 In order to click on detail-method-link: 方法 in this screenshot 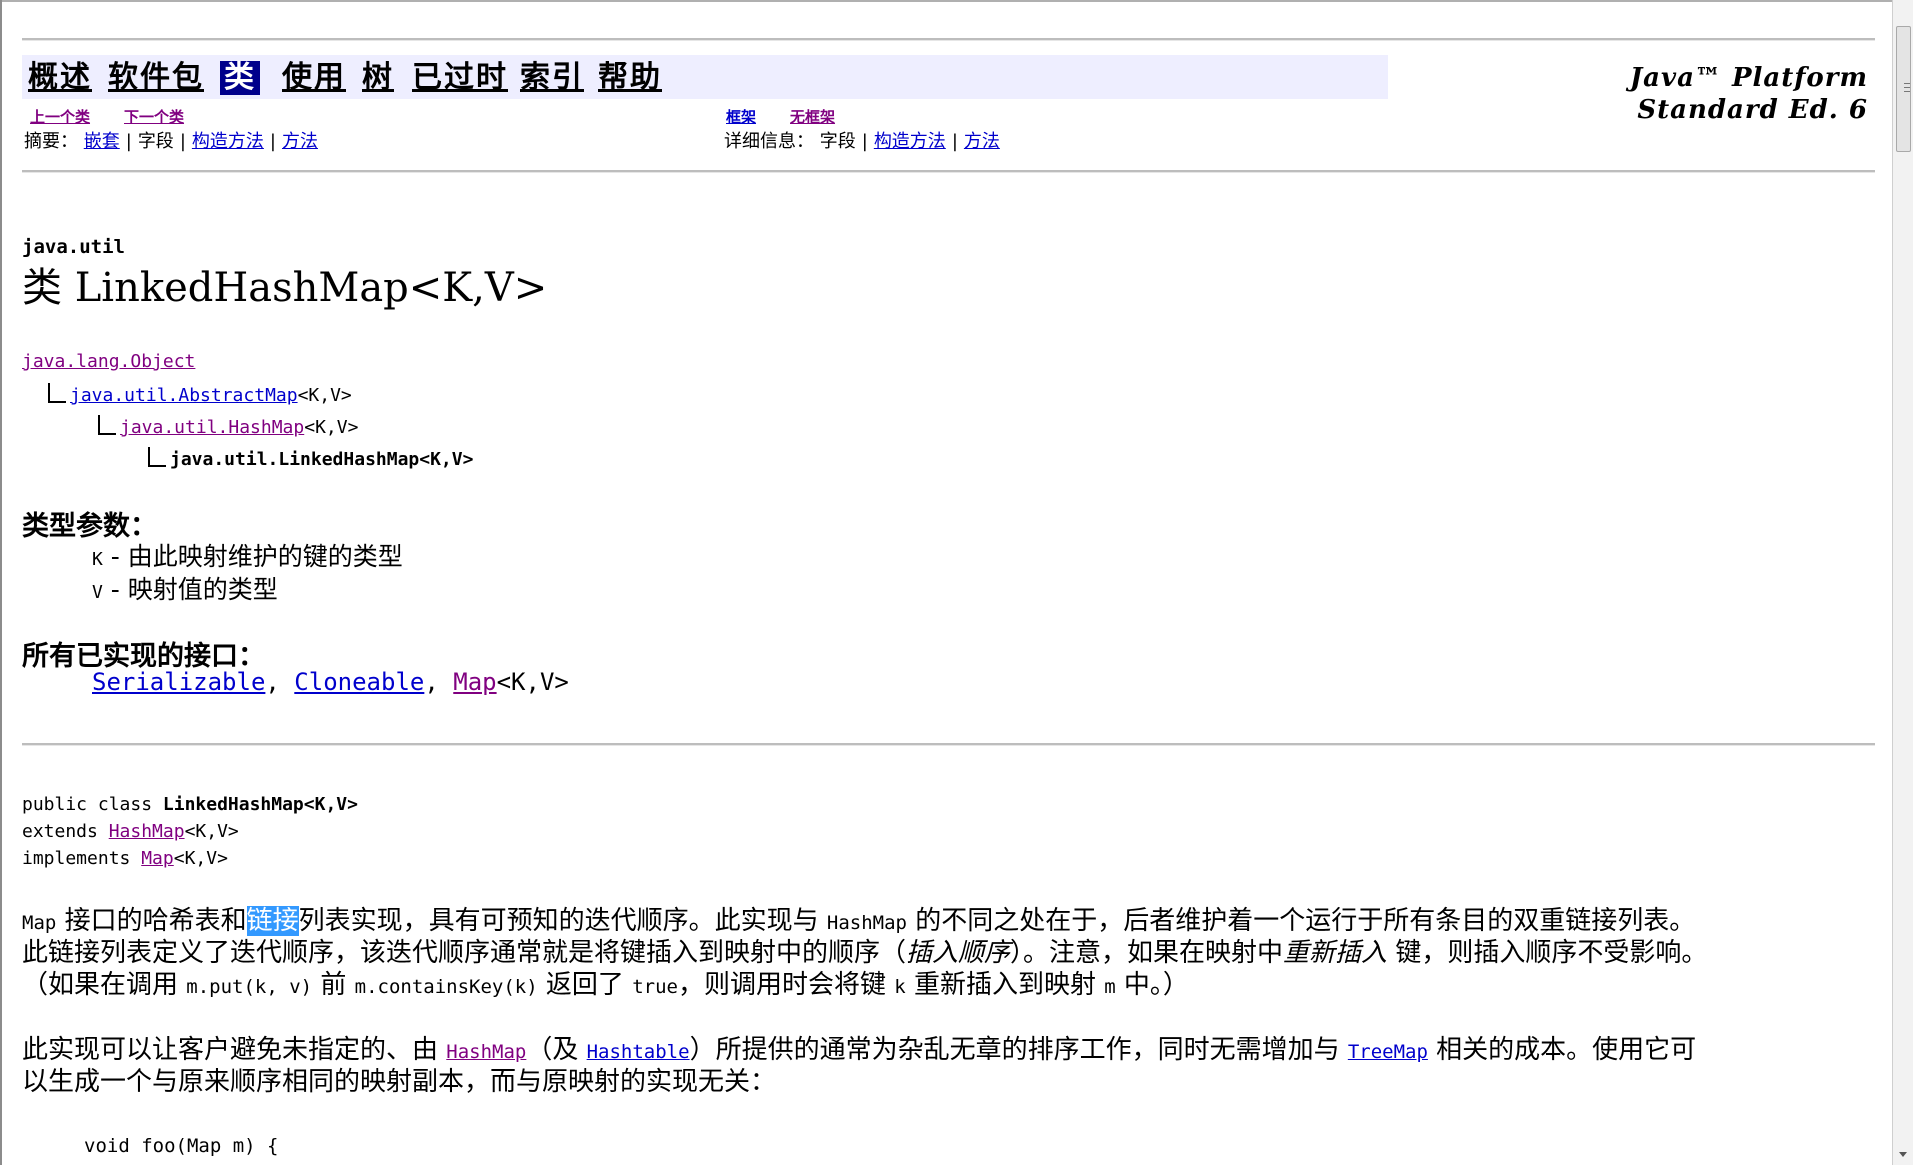, I will do `click(982, 141)`.